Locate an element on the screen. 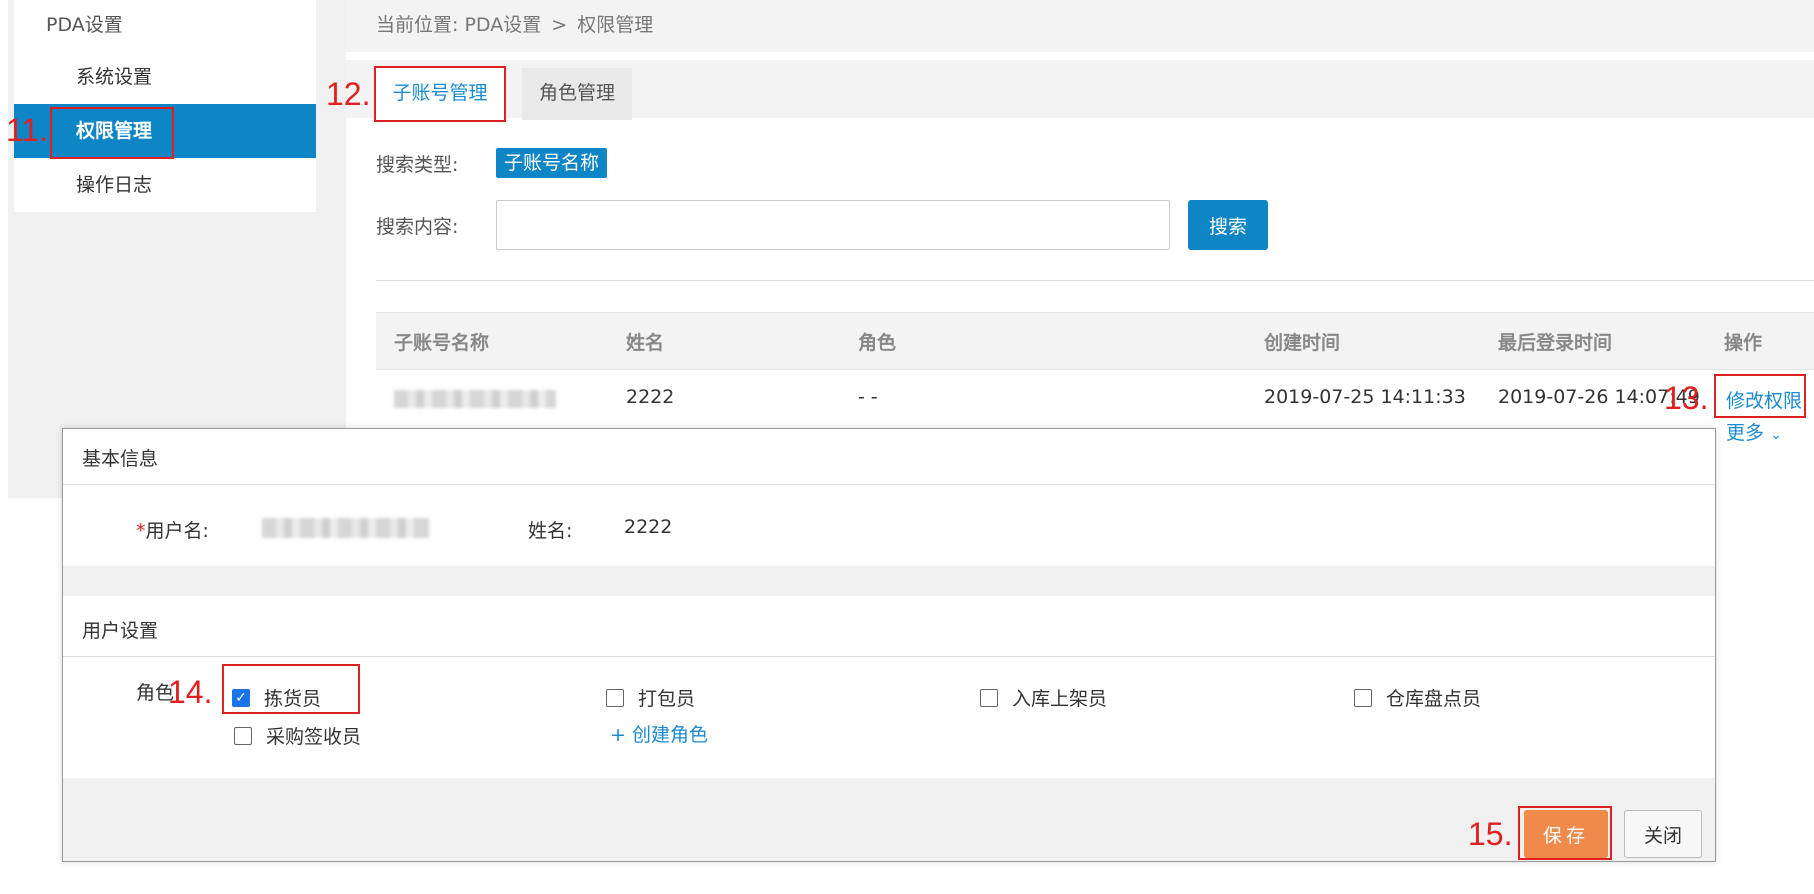 Image resolution: width=1814 pixels, height=894 pixels. column-header-actions: 操作 is located at coordinates (1743, 343).